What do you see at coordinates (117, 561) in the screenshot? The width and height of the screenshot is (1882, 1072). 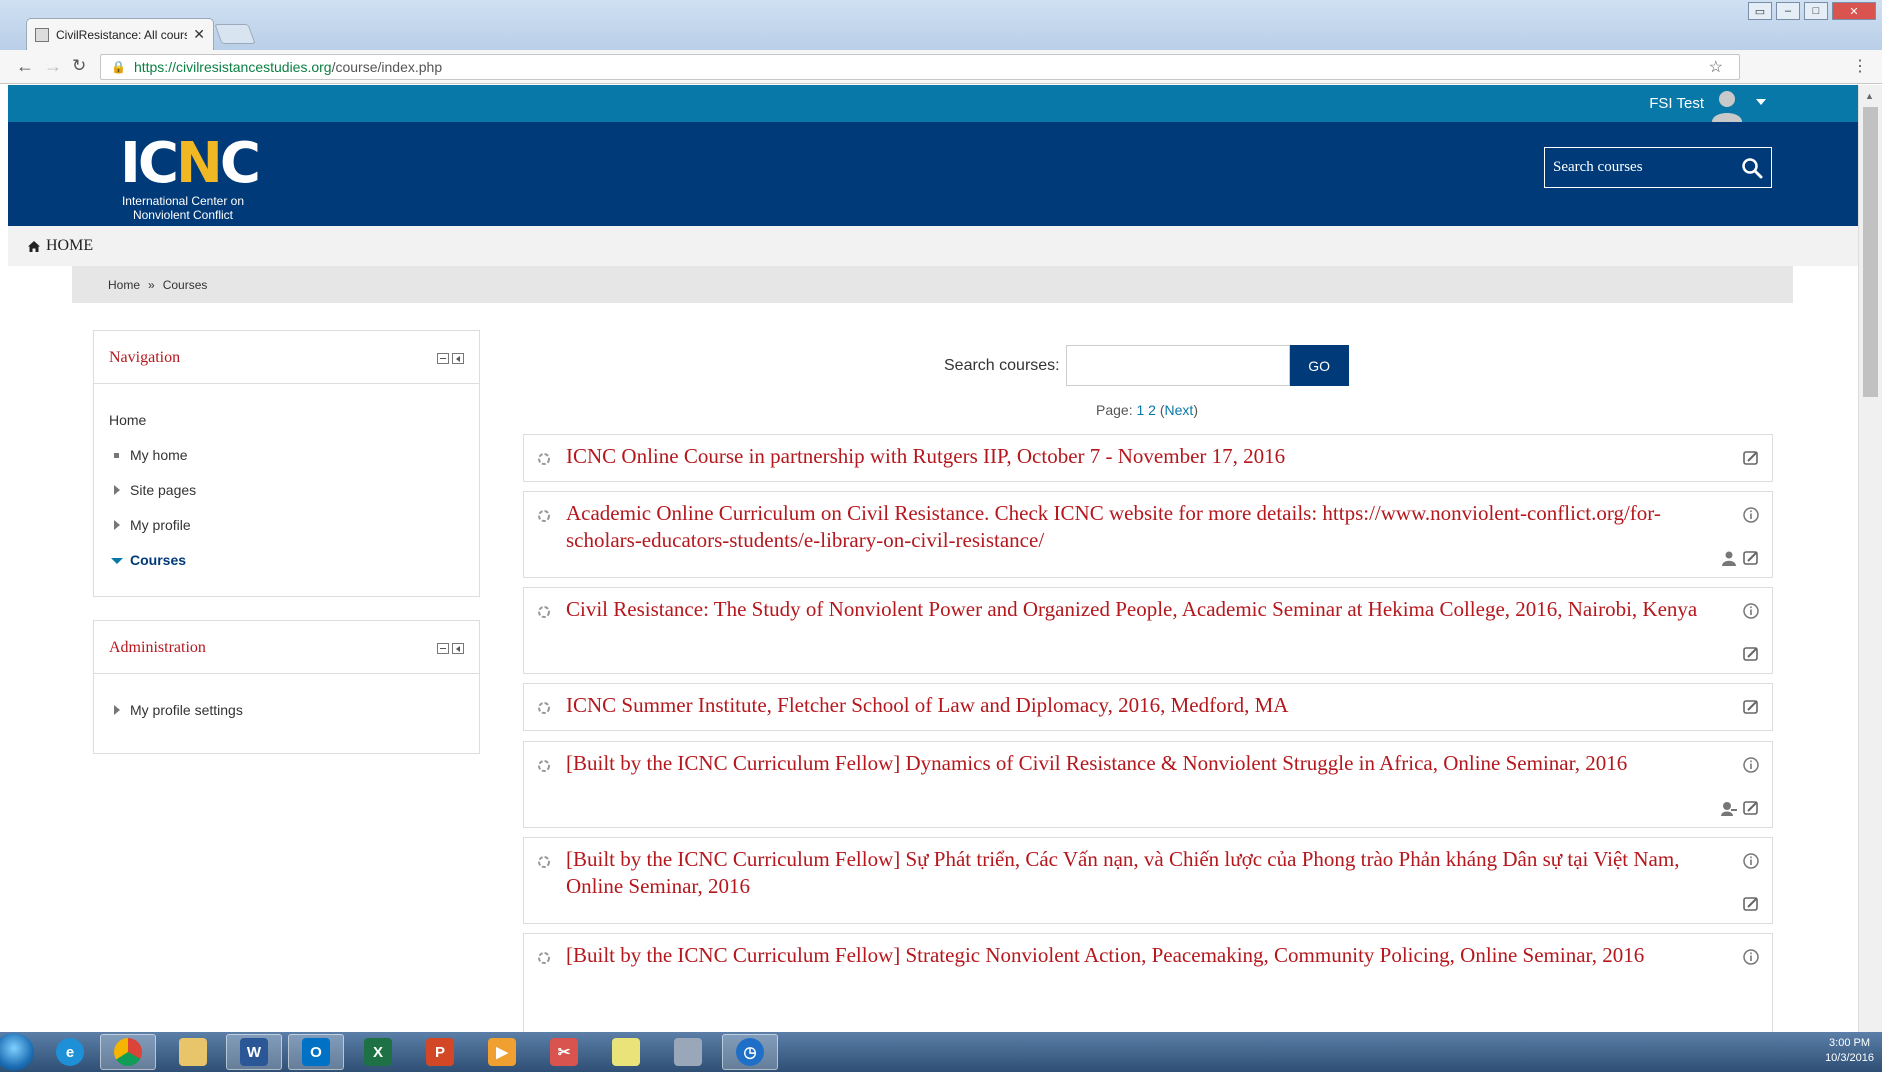 I see `collapse-arrow-icon` at bounding box center [117, 561].